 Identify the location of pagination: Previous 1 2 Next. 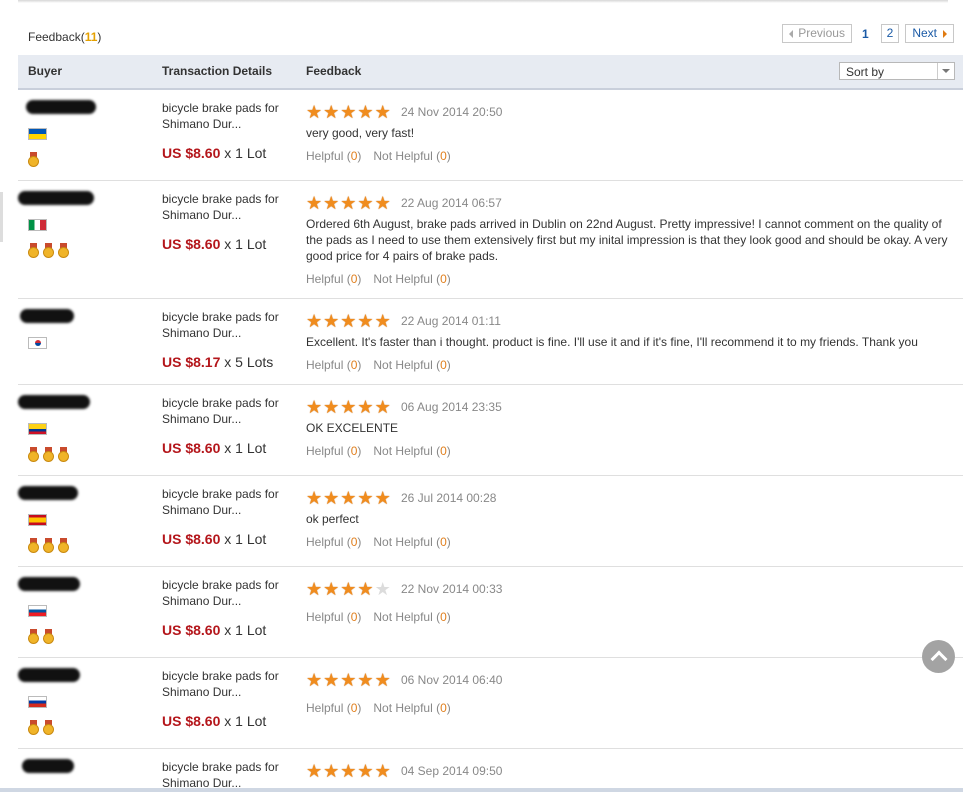
(865, 33).